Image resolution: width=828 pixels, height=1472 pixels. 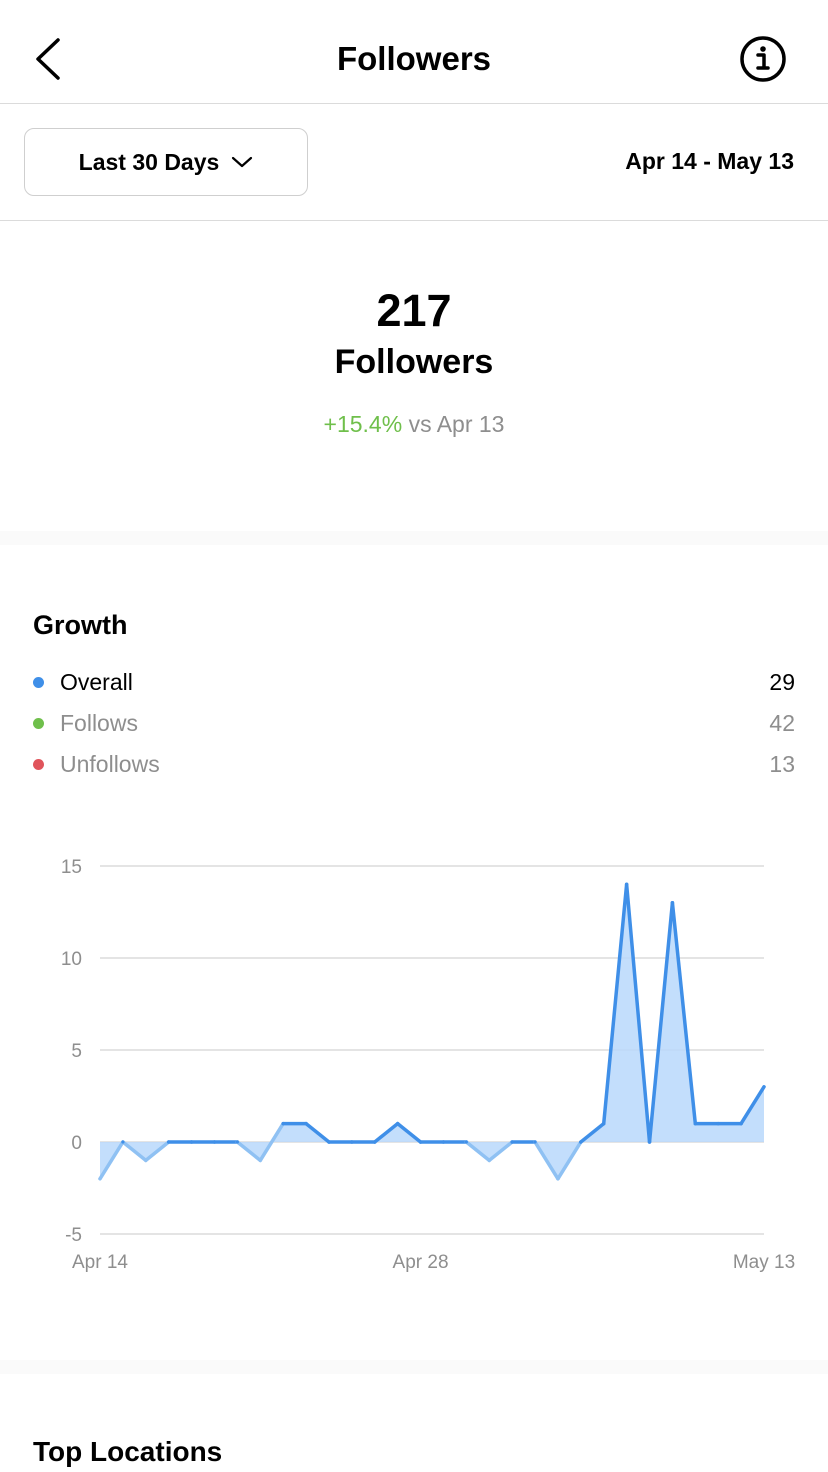 I want to click on legend-follows: Follows 42, so click(x=414, y=723).